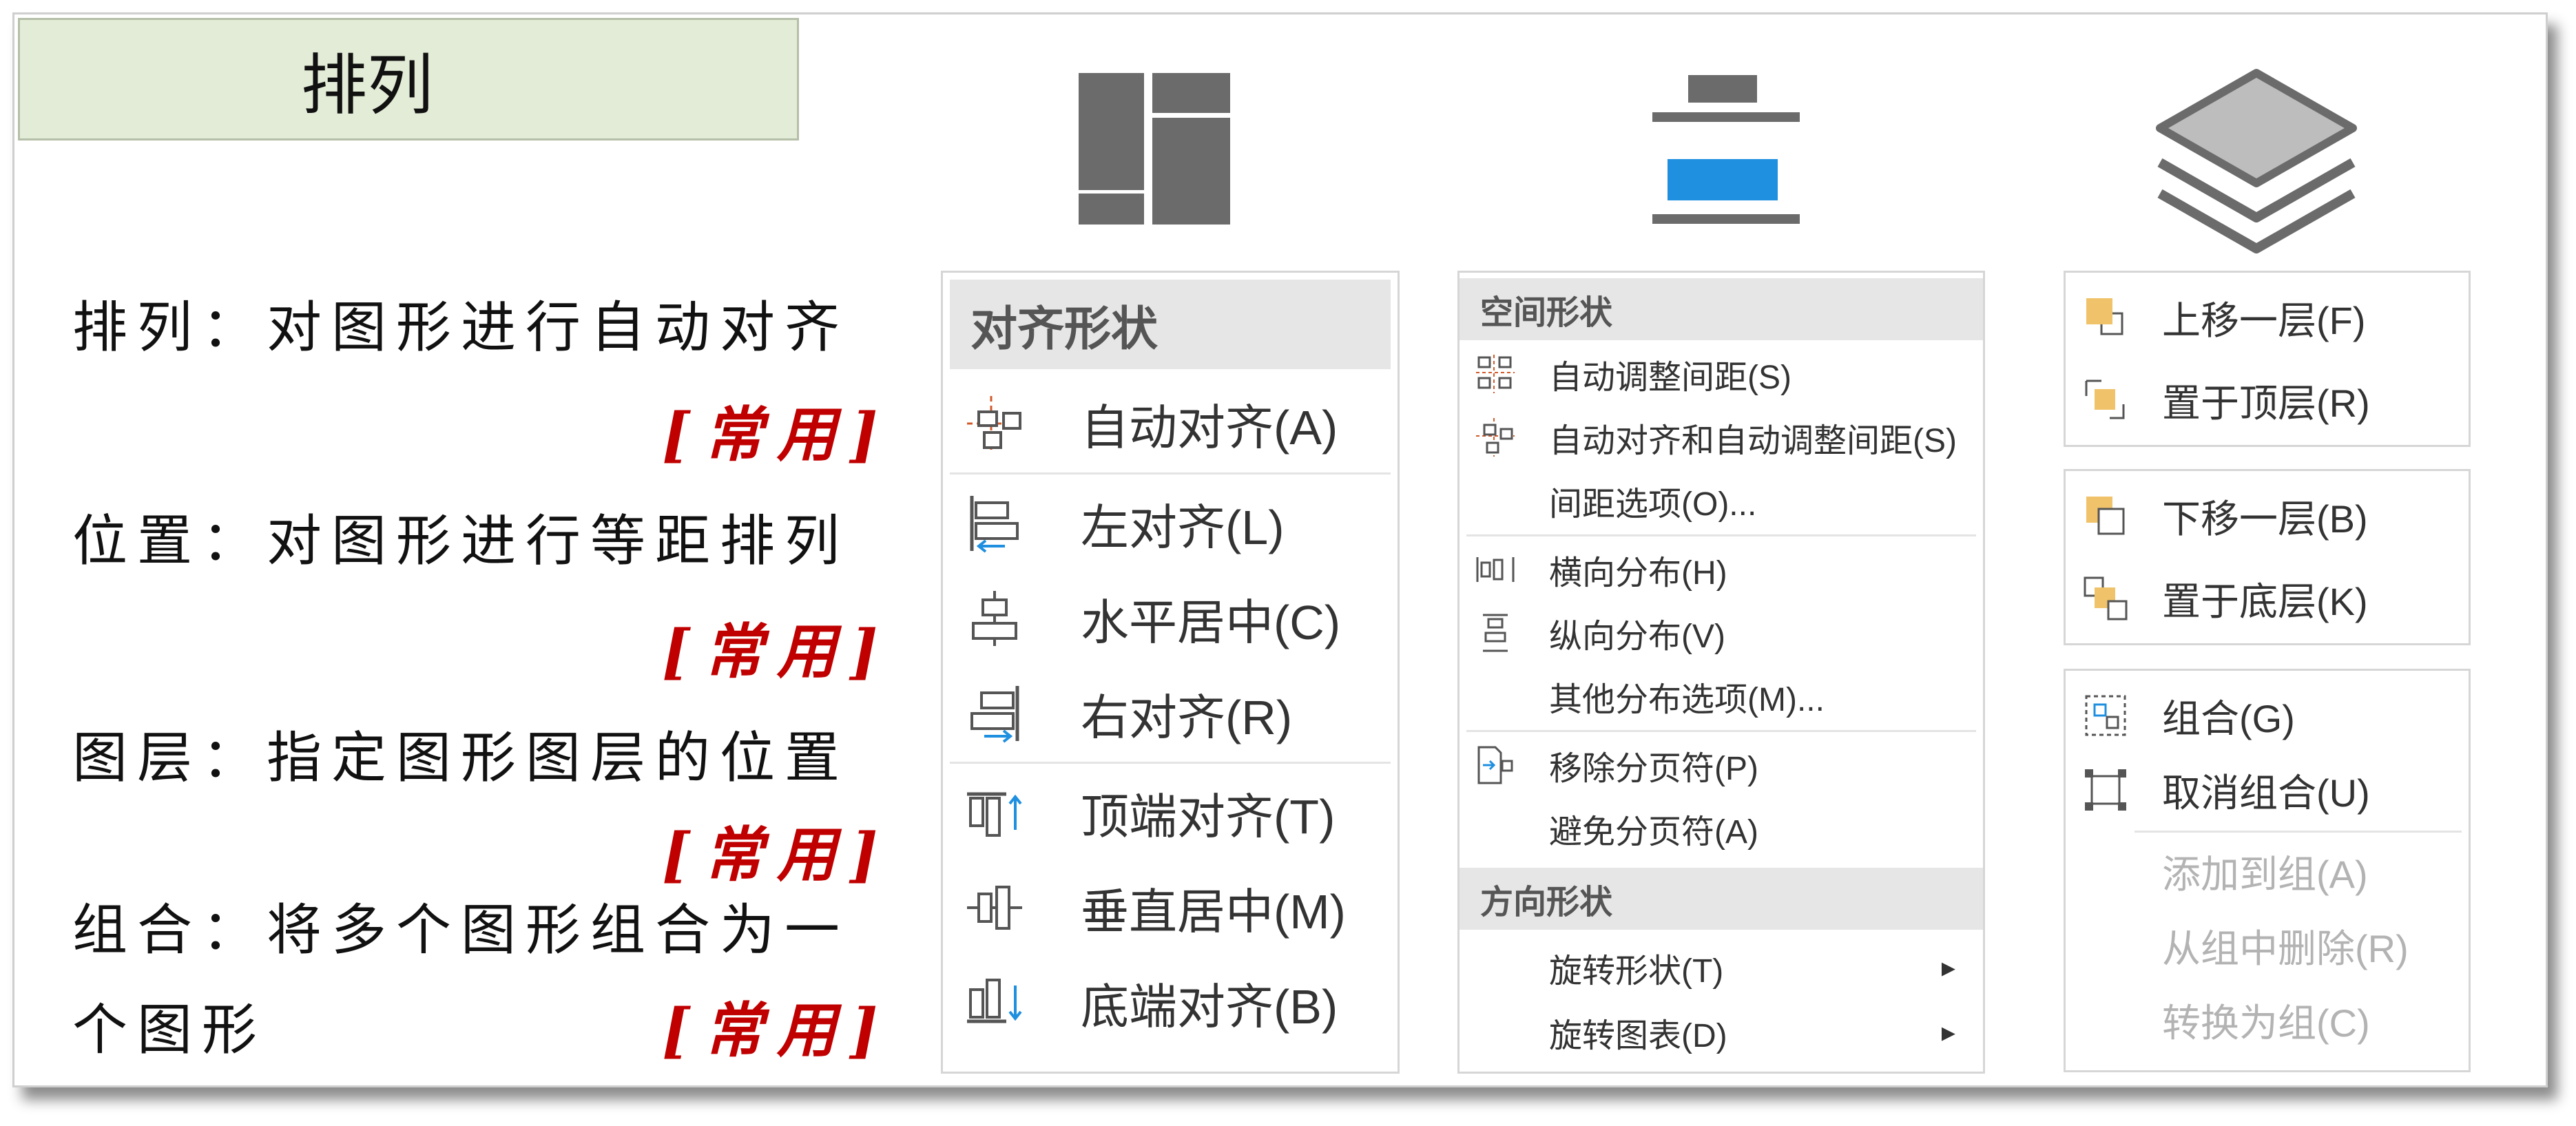 Image resolution: width=2576 pixels, height=1126 pixels. I want to click on align-left-icon, so click(995, 523).